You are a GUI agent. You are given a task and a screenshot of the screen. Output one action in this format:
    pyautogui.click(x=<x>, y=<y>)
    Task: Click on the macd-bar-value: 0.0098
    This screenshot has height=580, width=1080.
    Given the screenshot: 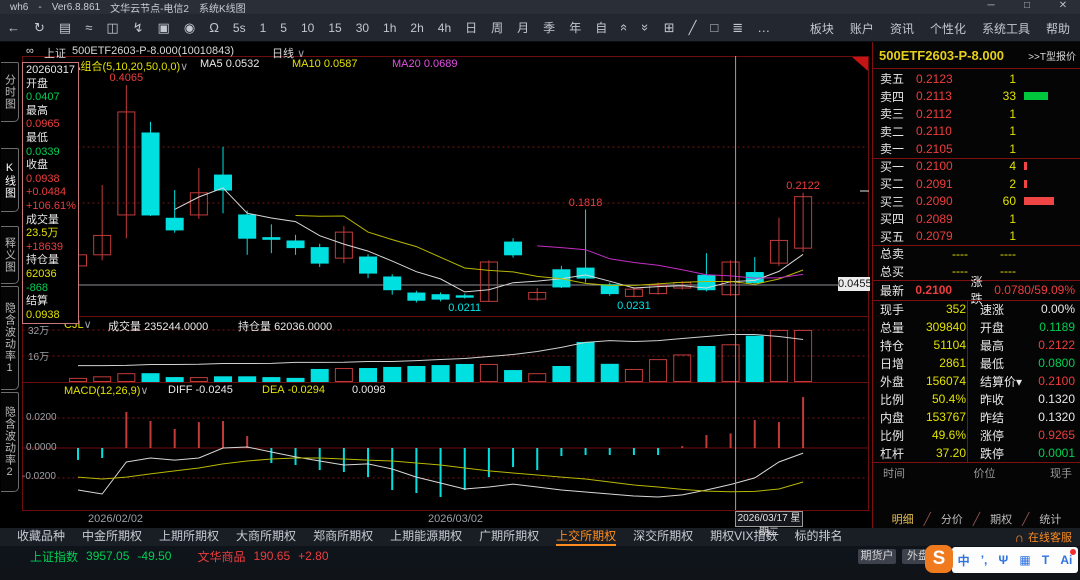 What is the action you would take?
    pyautogui.click(x=369, y=390)
    